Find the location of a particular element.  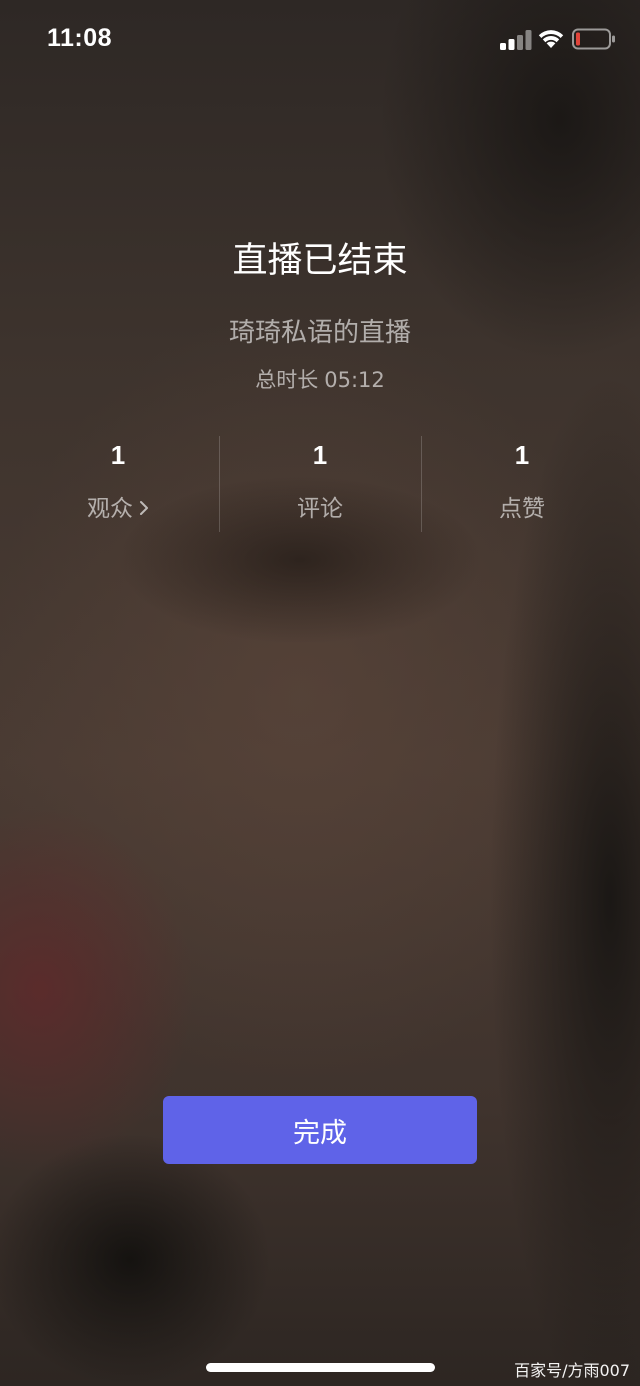

comments-label: 评论 is located at coordinates (320, 509).